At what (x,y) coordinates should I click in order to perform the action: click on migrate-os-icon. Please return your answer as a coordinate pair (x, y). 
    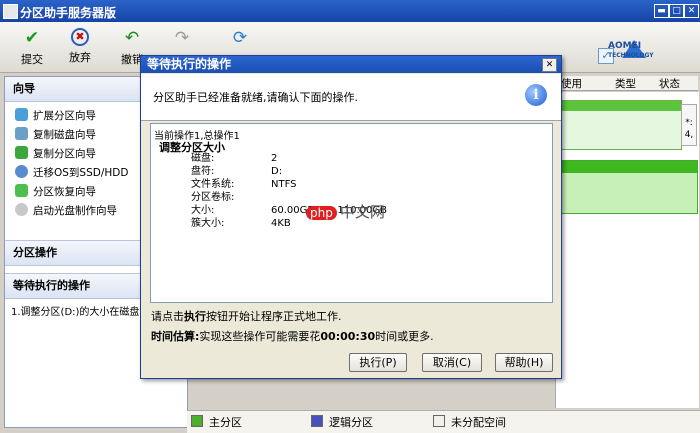
    Looking at the image, I should click on (21, 171).